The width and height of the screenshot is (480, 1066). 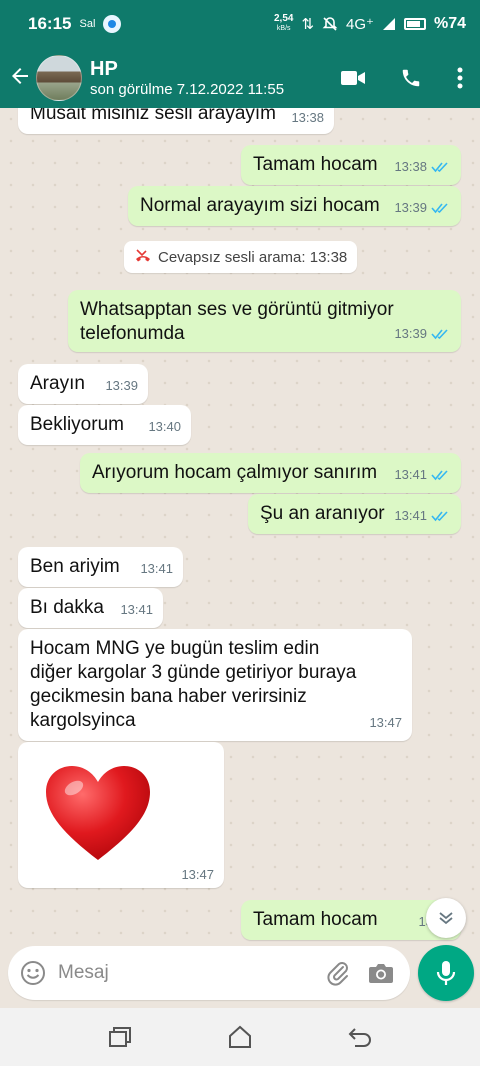 I want to click on double-chevron-down-icon, so click(x=446, y=918).